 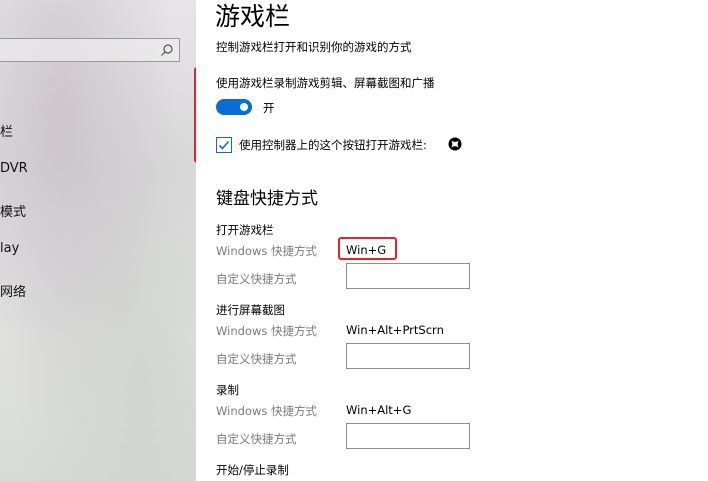 I want to click on custom-shortcut-input-record, so click(x=408, y=436).